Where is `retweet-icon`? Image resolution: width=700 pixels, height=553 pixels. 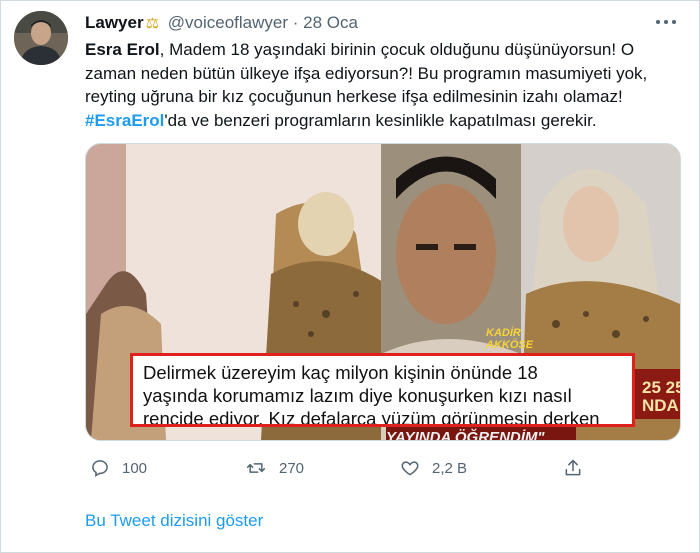 retweet-icon is located at coordinates (256, 468).